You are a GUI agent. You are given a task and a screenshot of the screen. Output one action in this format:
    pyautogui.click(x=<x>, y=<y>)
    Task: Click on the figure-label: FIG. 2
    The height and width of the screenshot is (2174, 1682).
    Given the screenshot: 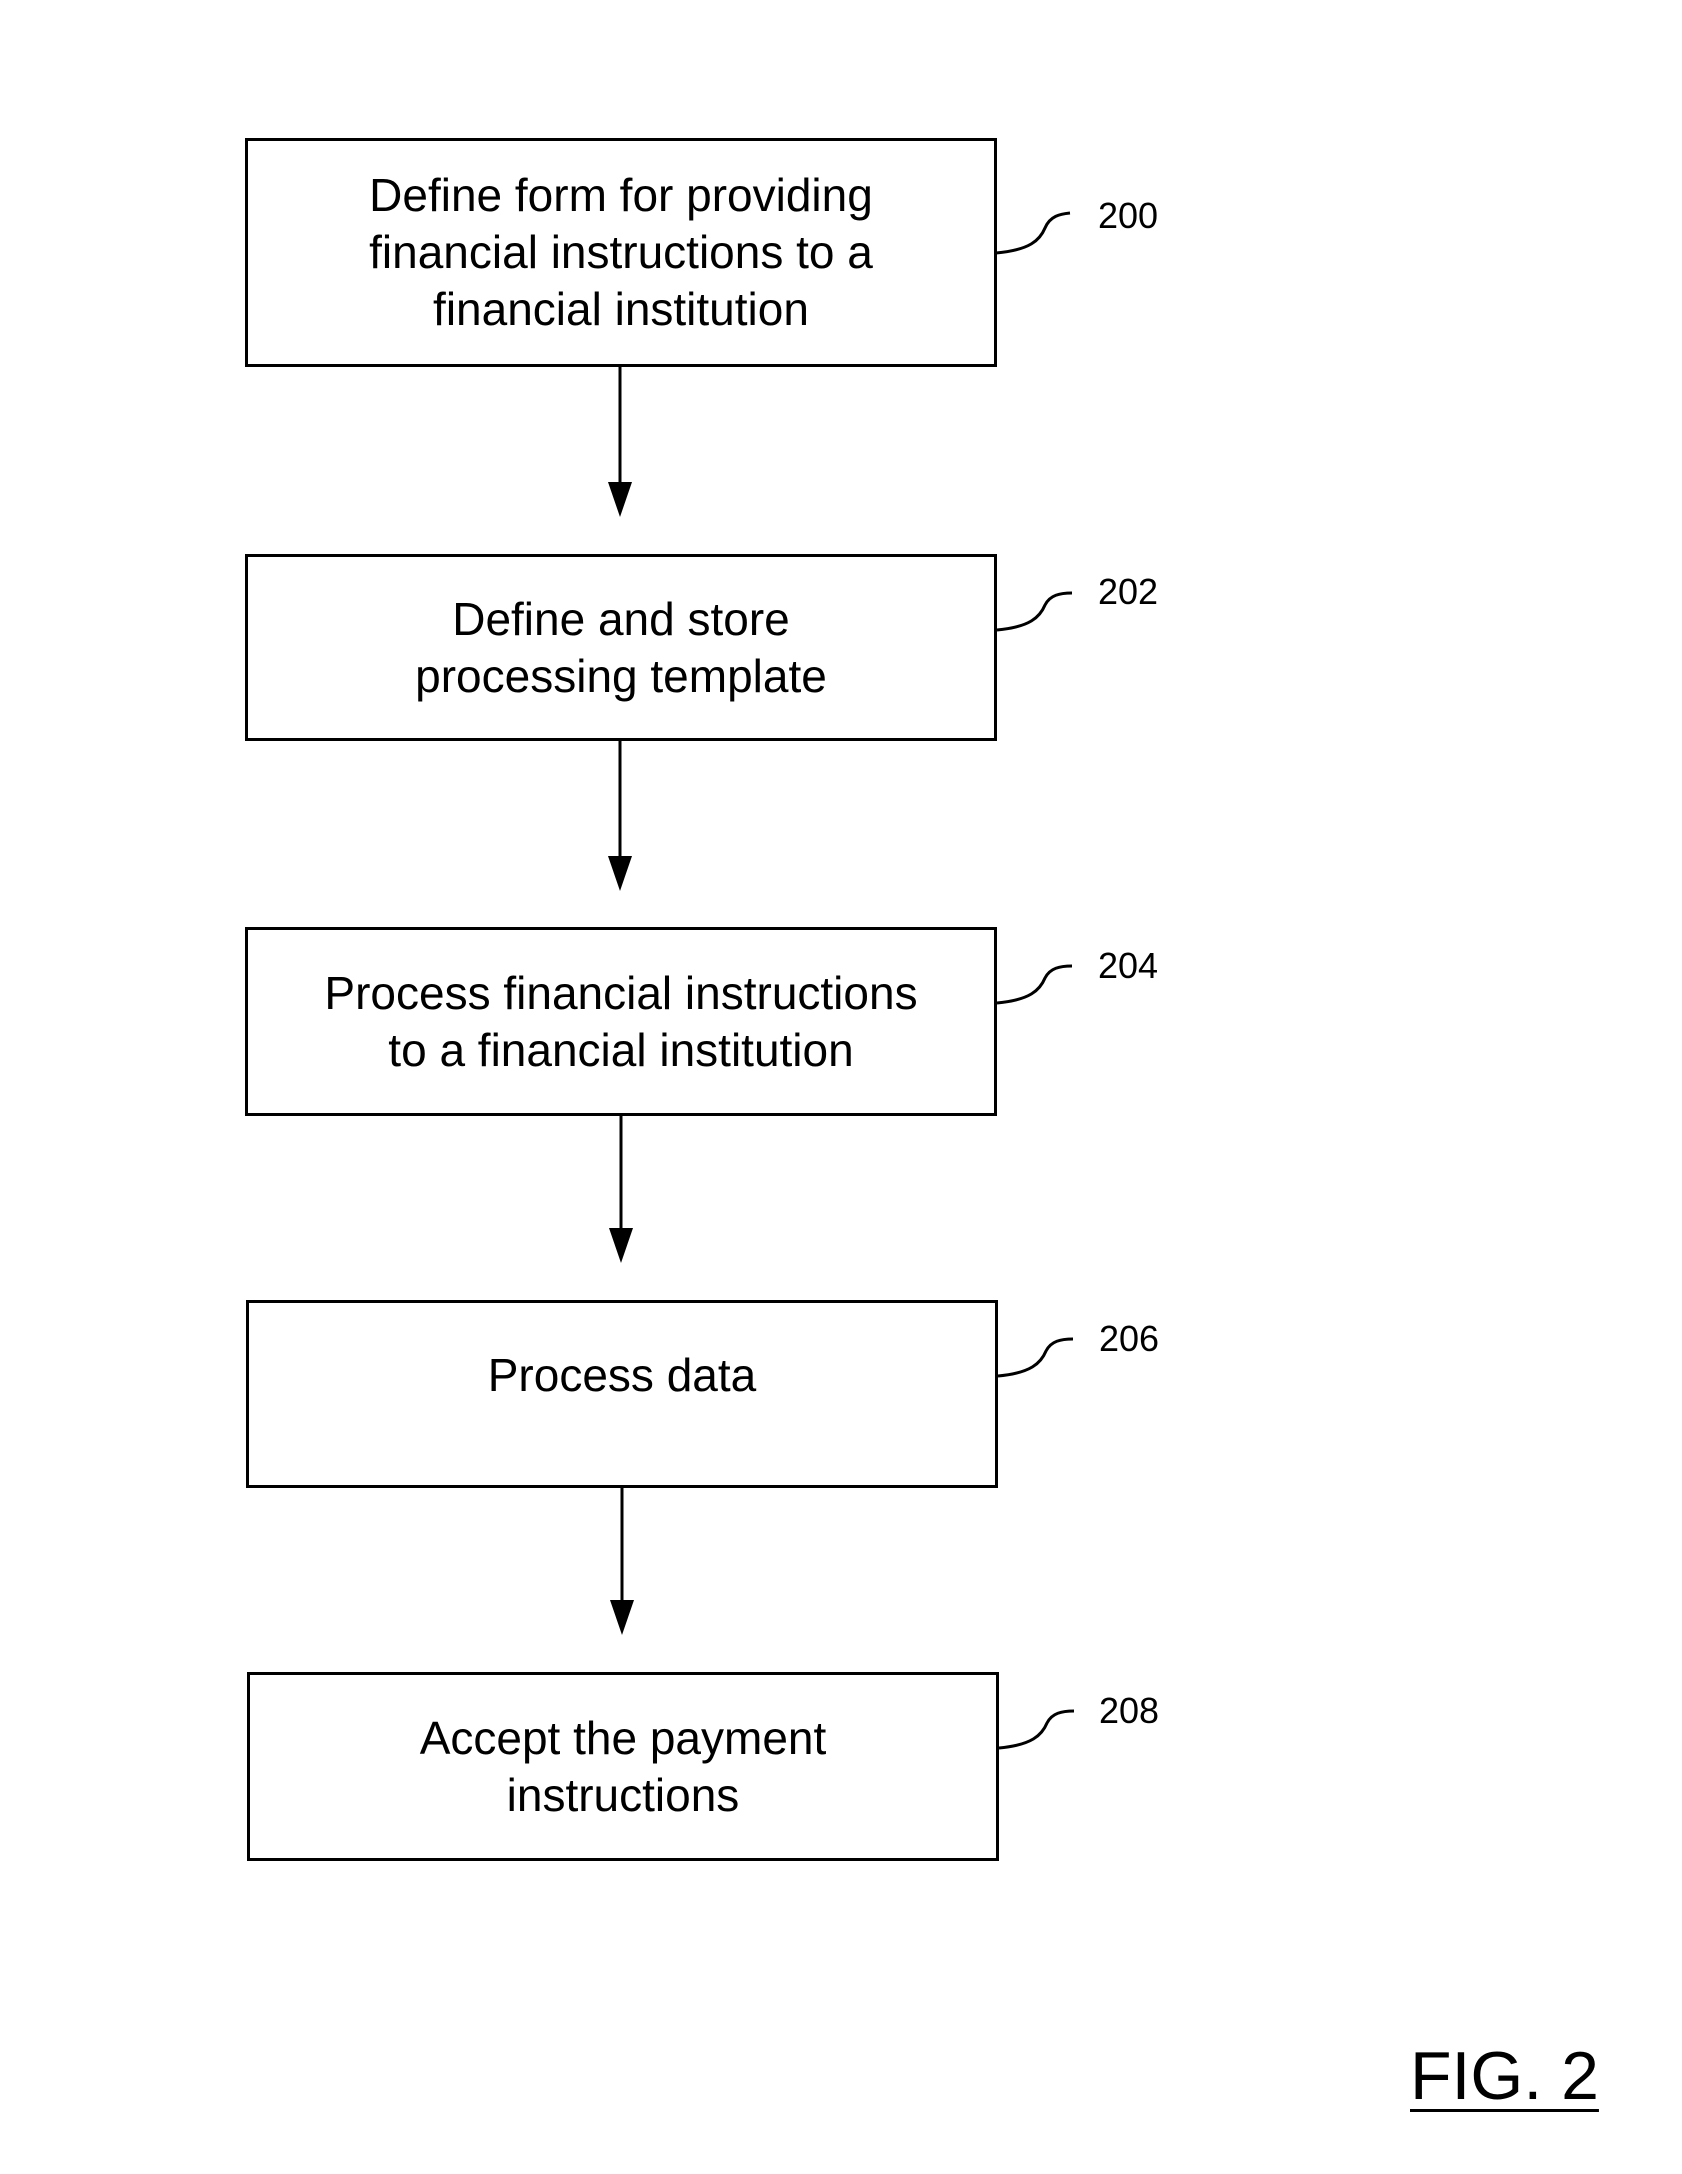 What is the action you would take?
    pyautogui.click(x=1504, y=2076)
    